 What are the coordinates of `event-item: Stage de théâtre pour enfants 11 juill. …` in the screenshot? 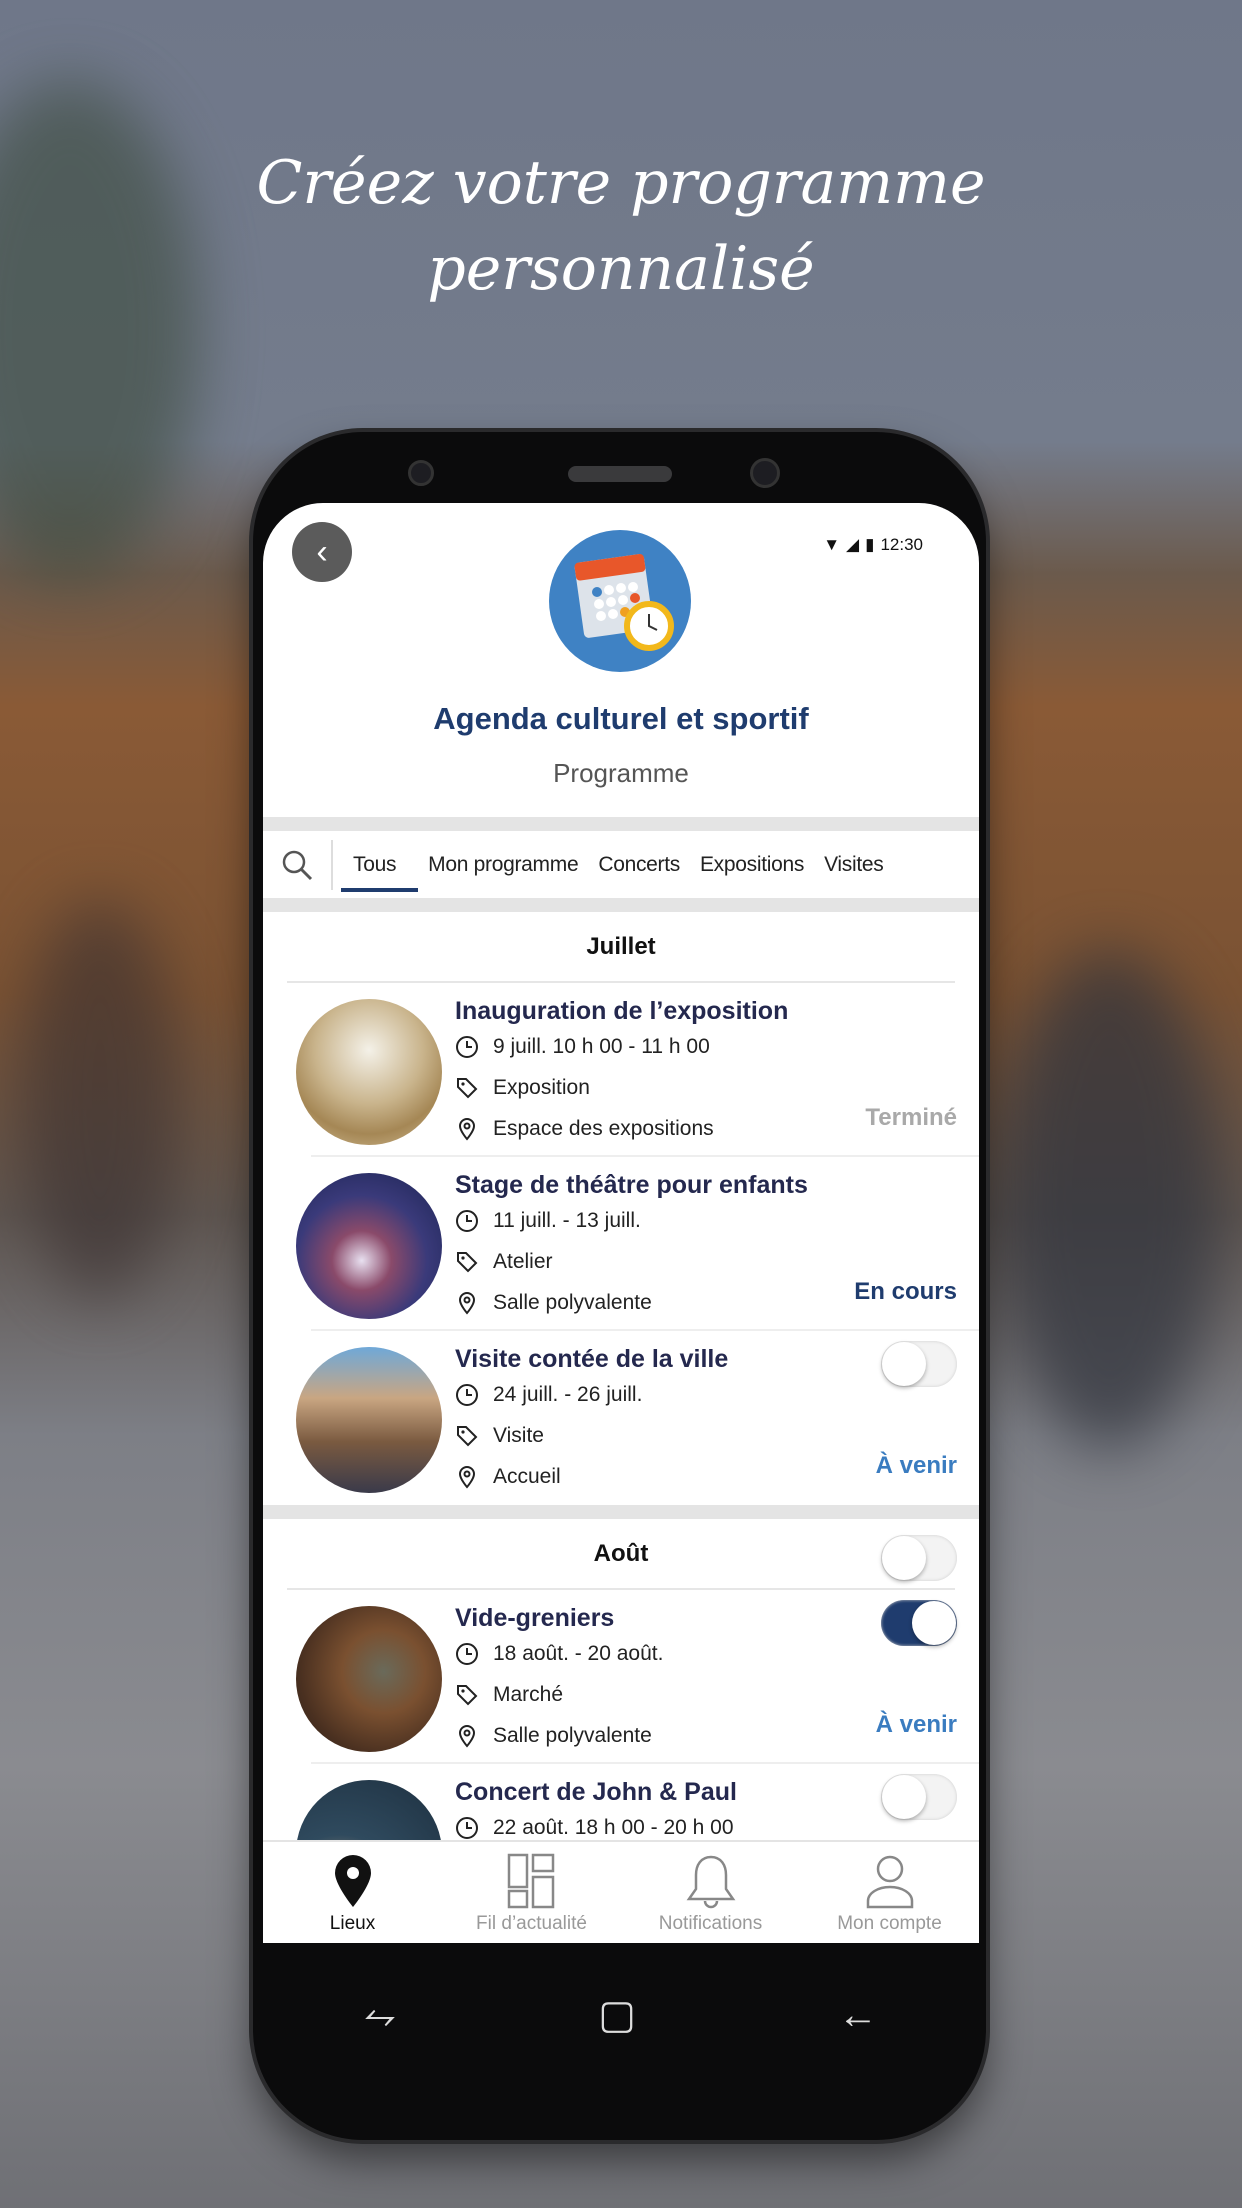 It's located at (637, 1244).